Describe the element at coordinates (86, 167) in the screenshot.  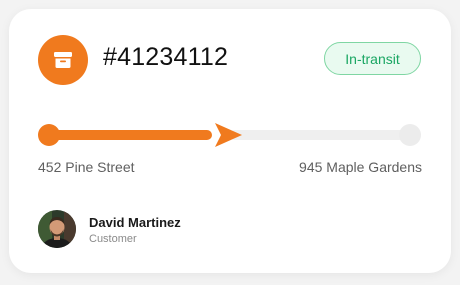
I see `origin-address: 452 Pine Street` at that location.